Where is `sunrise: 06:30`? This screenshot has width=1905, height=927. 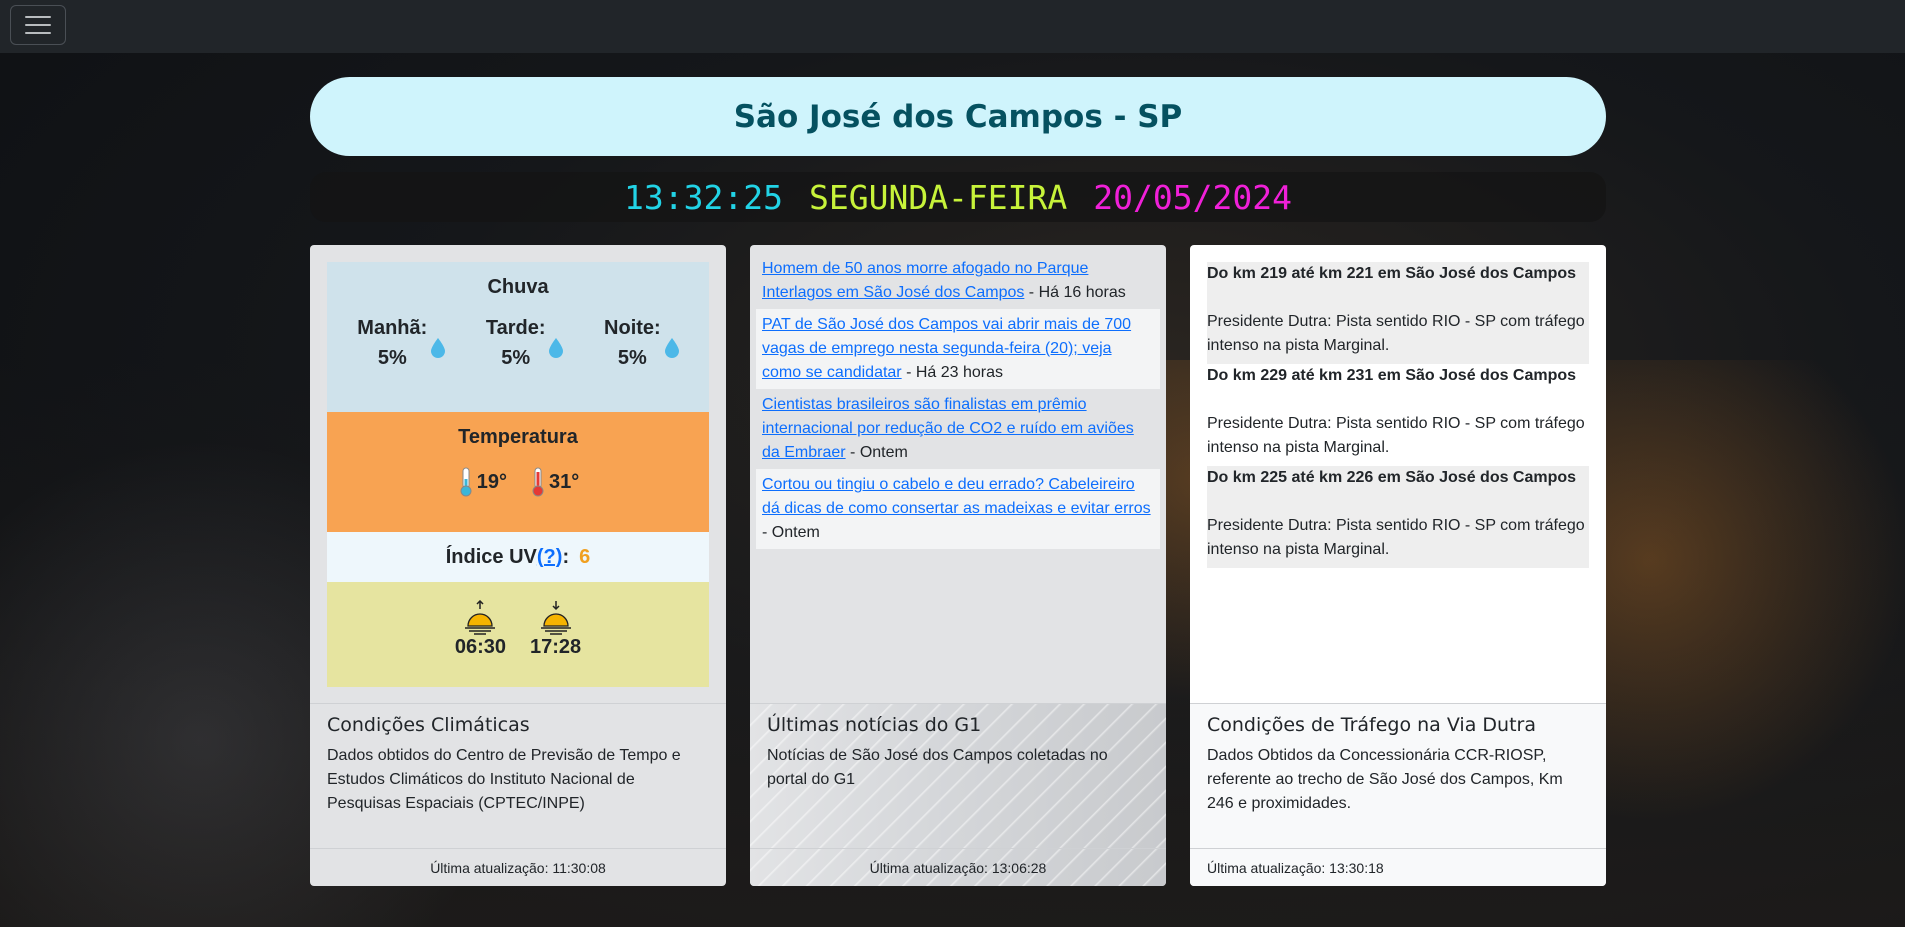
sunrise: 06:30 is located at coordinates (480, 643).